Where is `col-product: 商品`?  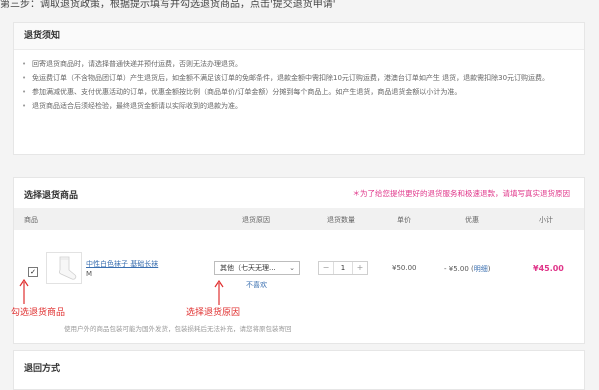
col-product: 商品 is located at coordinates (31, 220).